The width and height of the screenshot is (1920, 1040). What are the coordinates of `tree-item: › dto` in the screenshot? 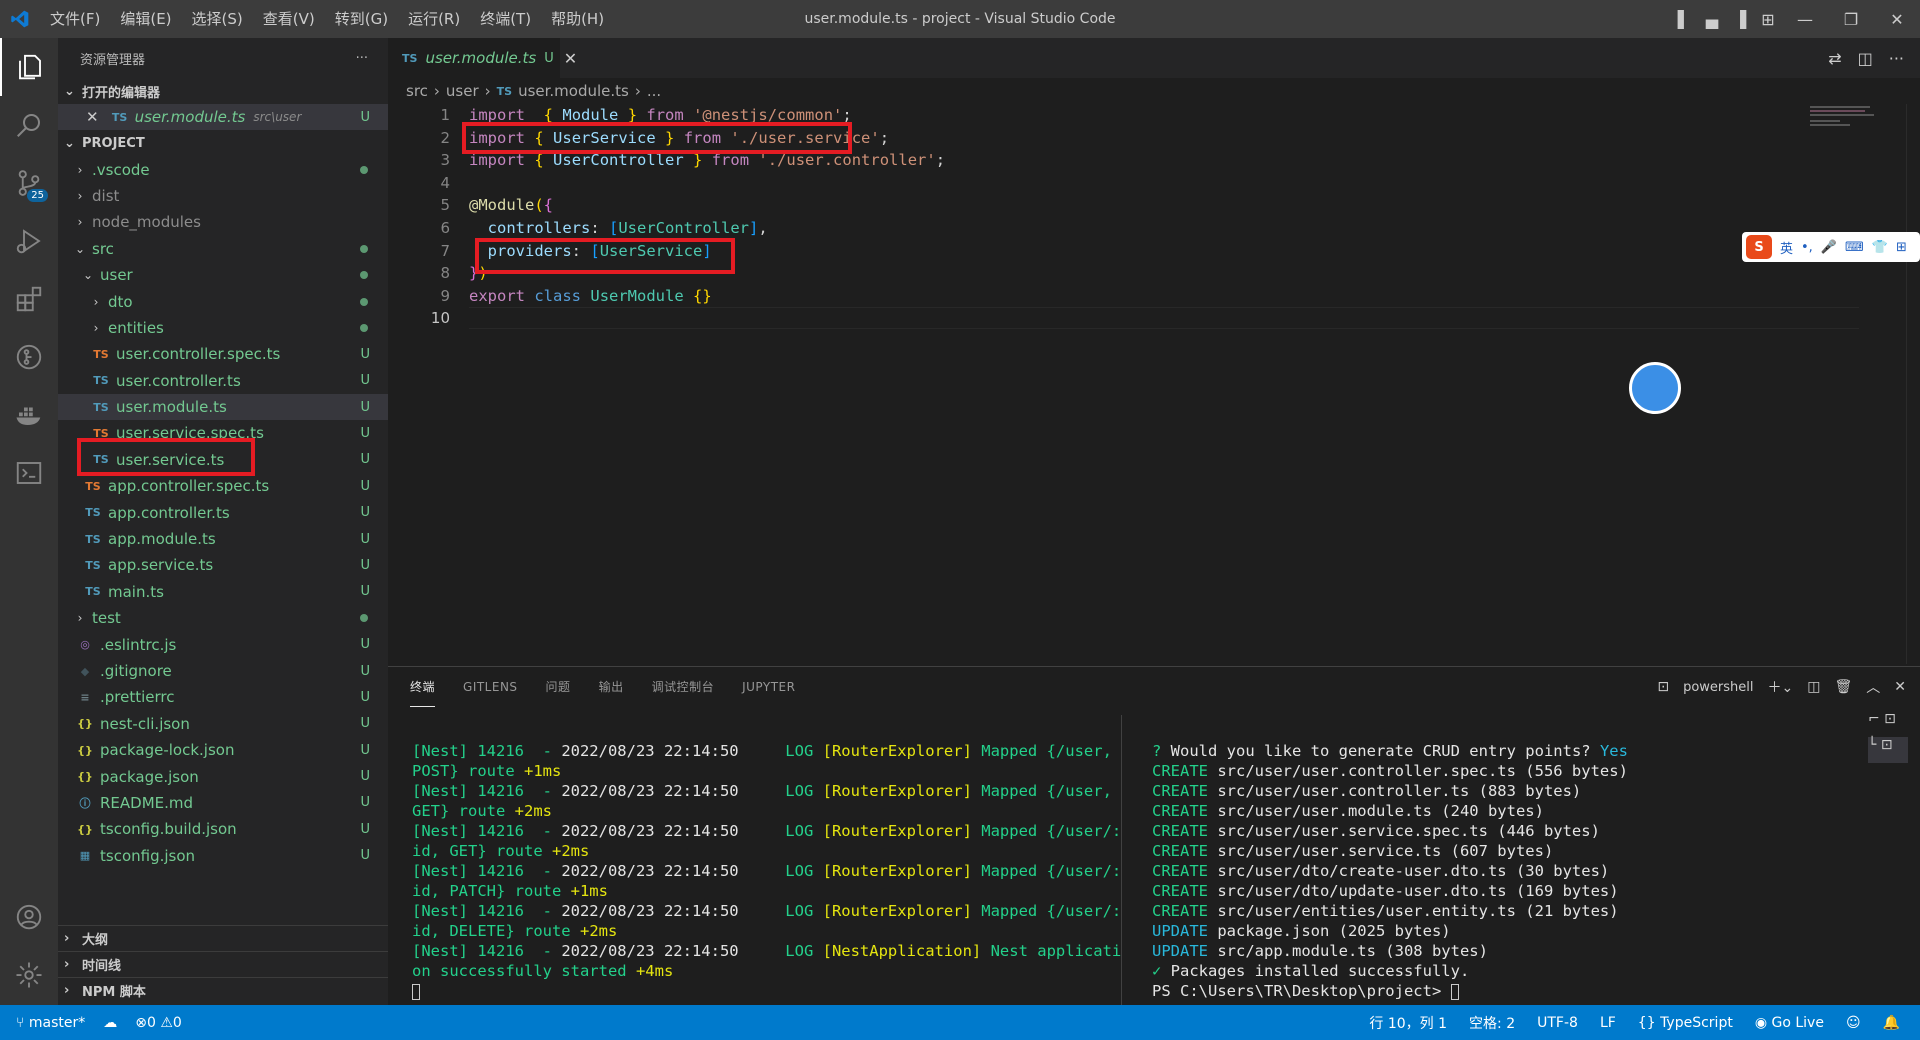 It's located at (223, 301).